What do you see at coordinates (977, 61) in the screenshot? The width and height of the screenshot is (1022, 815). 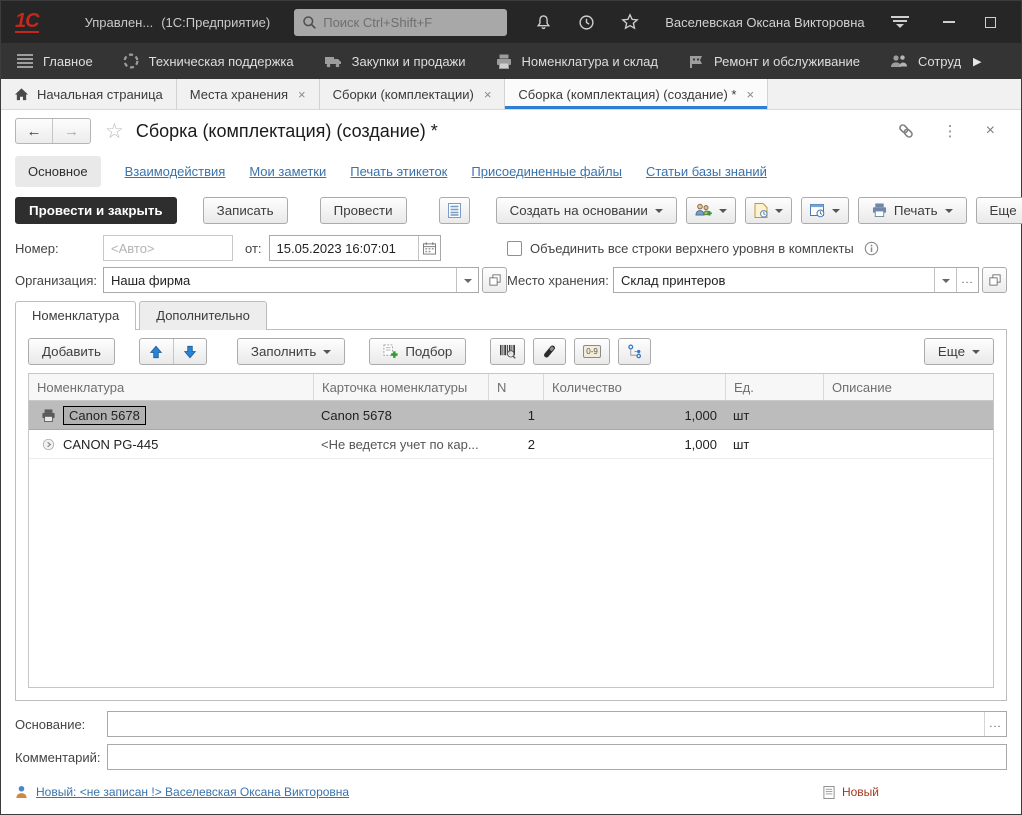 I see `ribbon-overflow-icon: ▶` at bounding box center [977, 61].